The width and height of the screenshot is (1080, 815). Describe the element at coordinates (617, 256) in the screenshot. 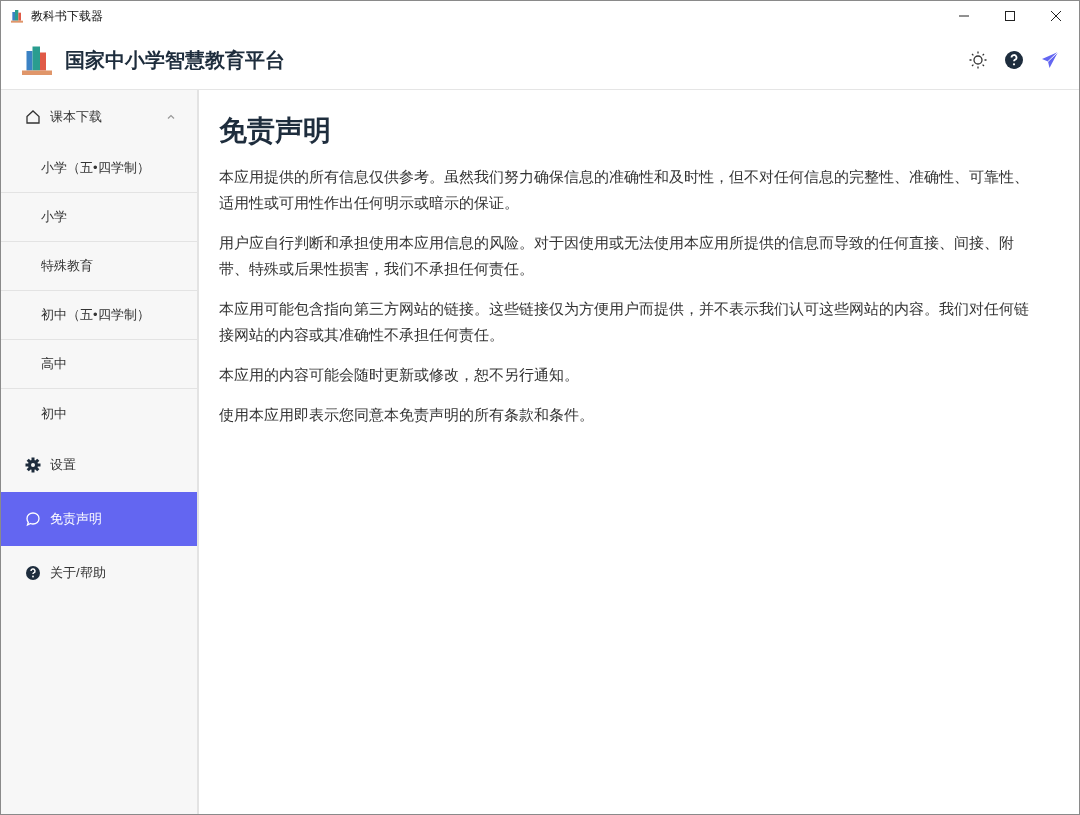

I see `paragraph: 用户应自行判断和承担使用本应用信息的风险。对于因使用或无法使用本应用所提供的信息而导致的任何直接、间接、附带、特殊或后果性损害，我们不承担任何责任。` at that location.